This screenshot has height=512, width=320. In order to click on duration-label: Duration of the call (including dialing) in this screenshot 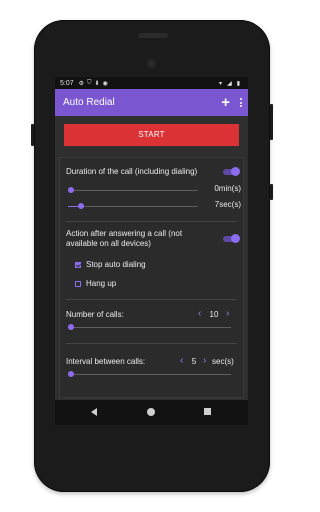, I will do `click(132, 171)`.